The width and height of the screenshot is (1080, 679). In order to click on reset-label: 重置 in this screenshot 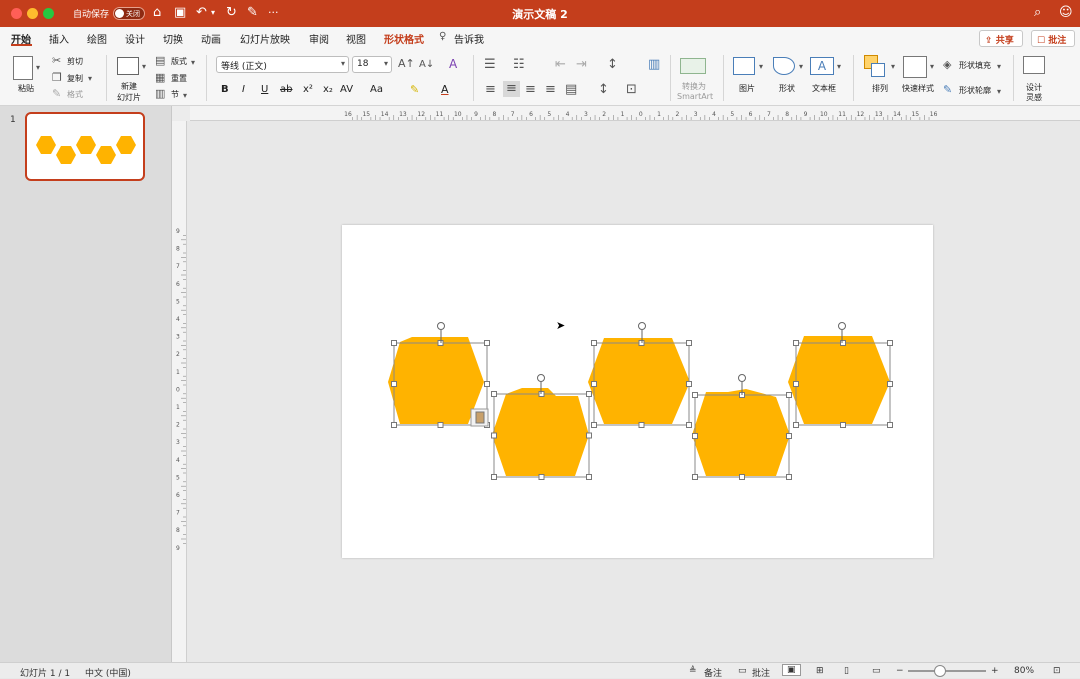, I will do `click(179, 78)`.